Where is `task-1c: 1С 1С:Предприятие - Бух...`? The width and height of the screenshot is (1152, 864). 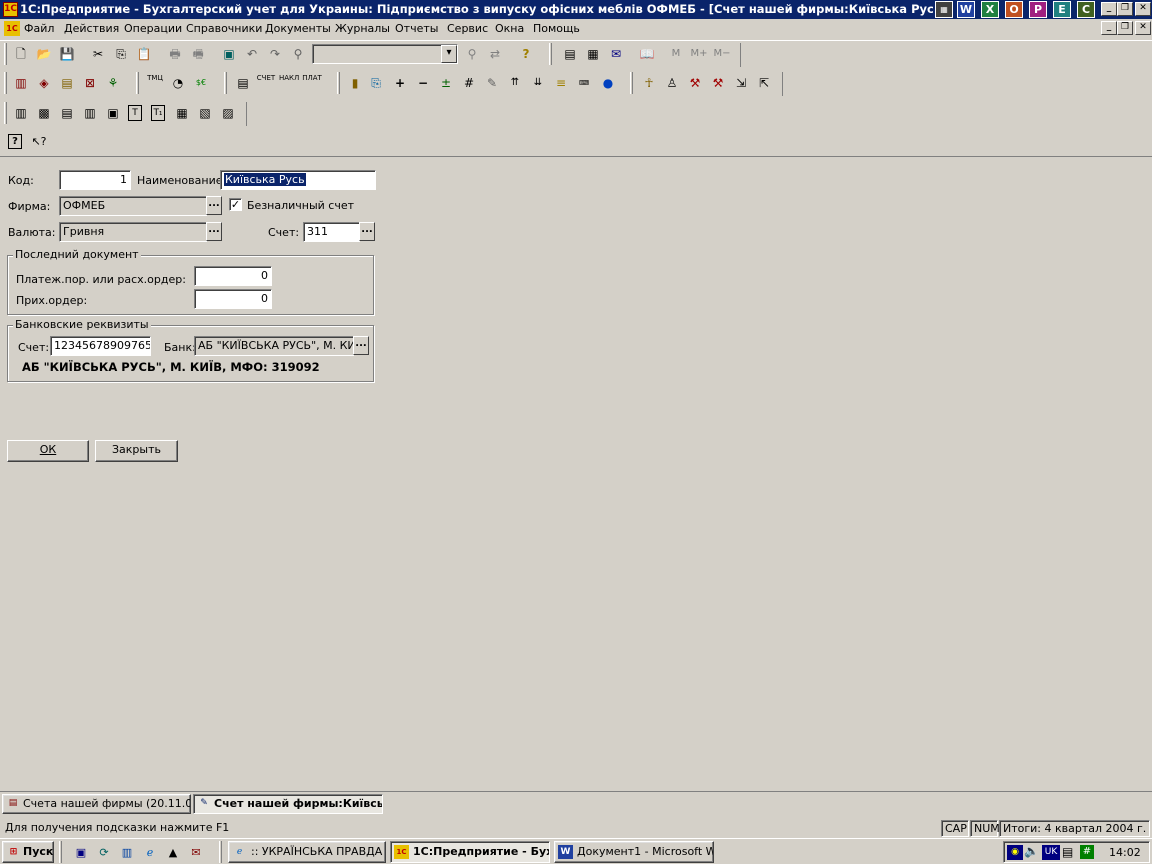
task-1c: 1С 1С:Предприятие - Бух... is located at coordinates (470, 852).